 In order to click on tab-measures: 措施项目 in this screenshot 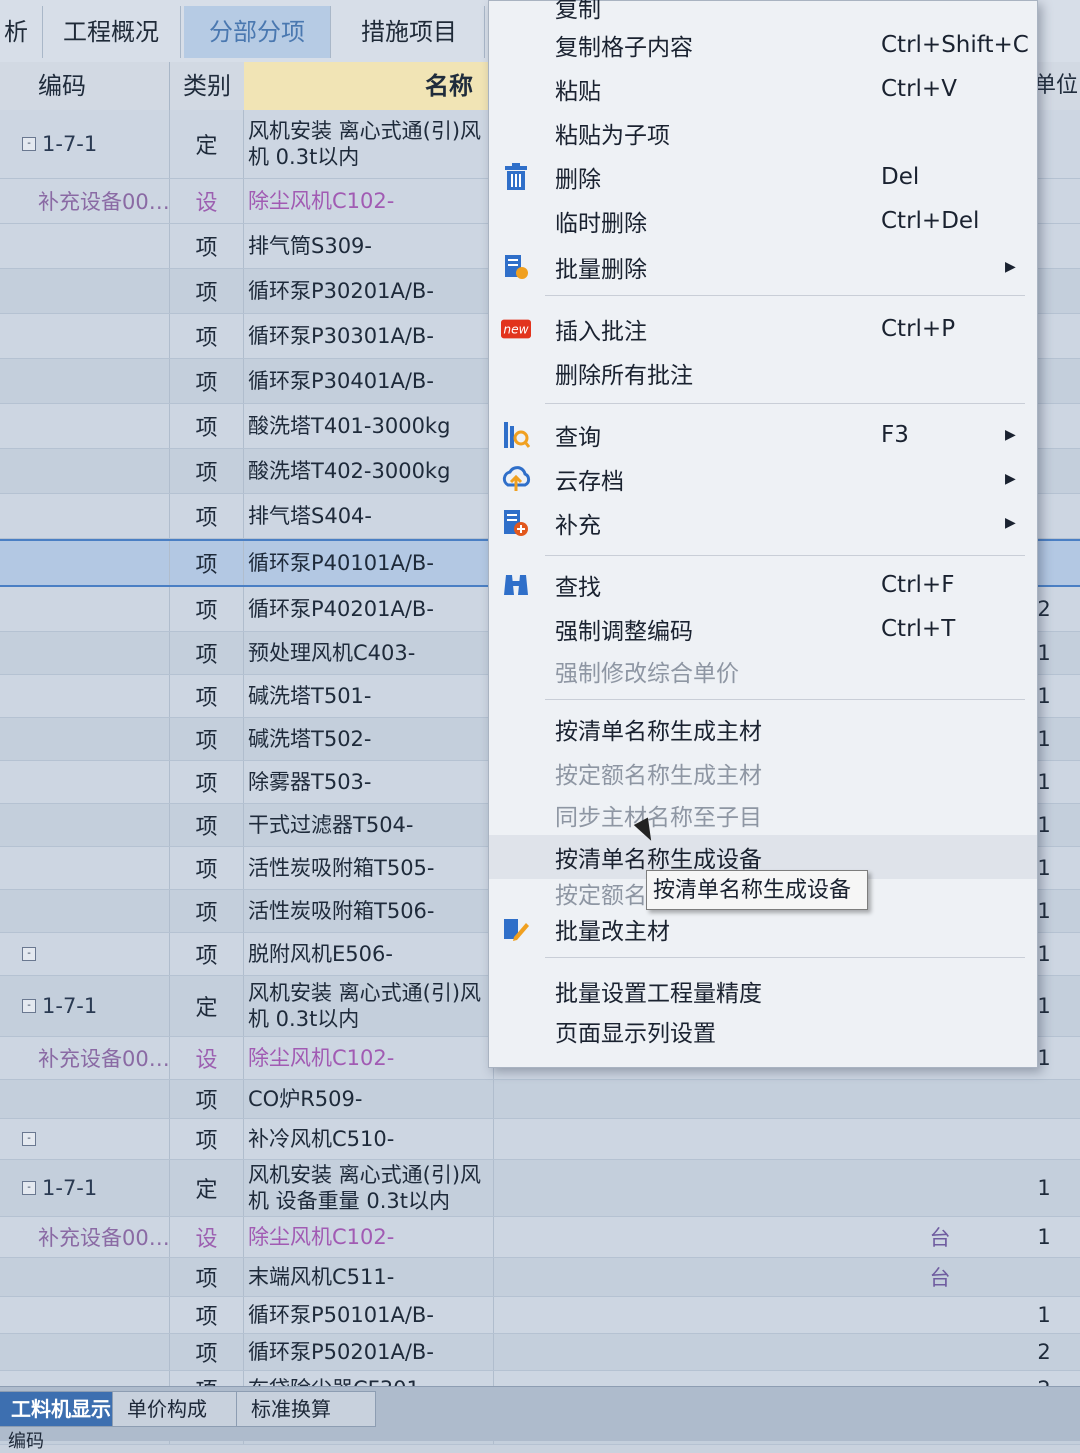, I will do `click(409, 32)`.